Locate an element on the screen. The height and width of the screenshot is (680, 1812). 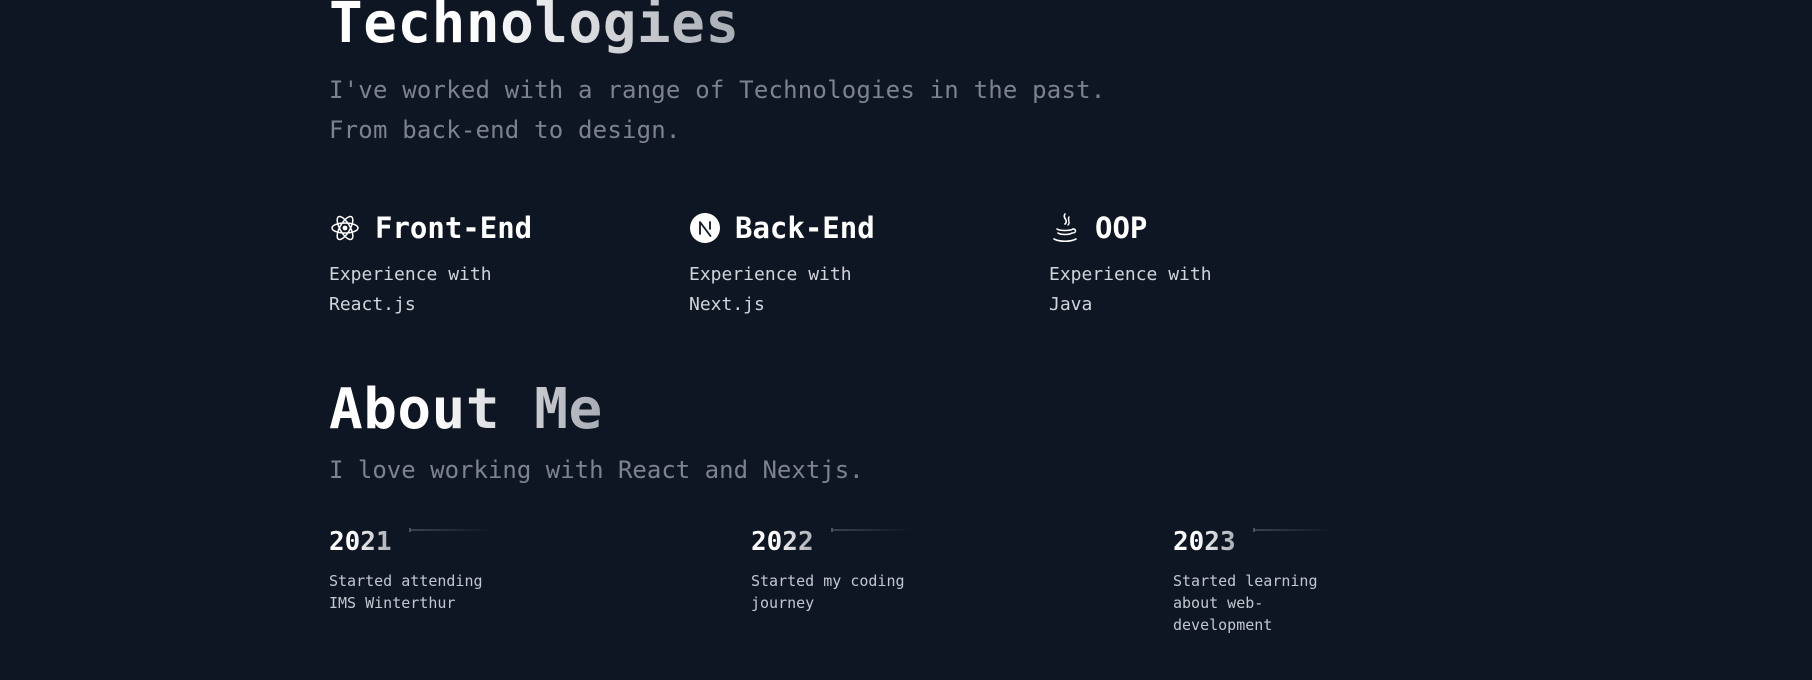
skill-card-front-end: Front-End Experience with React.js is located at coordinates (489, 265).